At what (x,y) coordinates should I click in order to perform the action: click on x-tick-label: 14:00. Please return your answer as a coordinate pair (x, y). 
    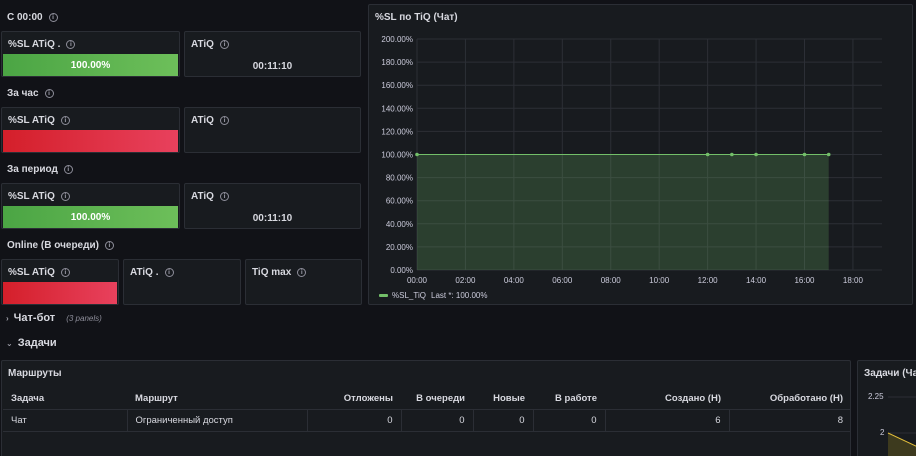
    Looking at the image, I should click on (756, 280).